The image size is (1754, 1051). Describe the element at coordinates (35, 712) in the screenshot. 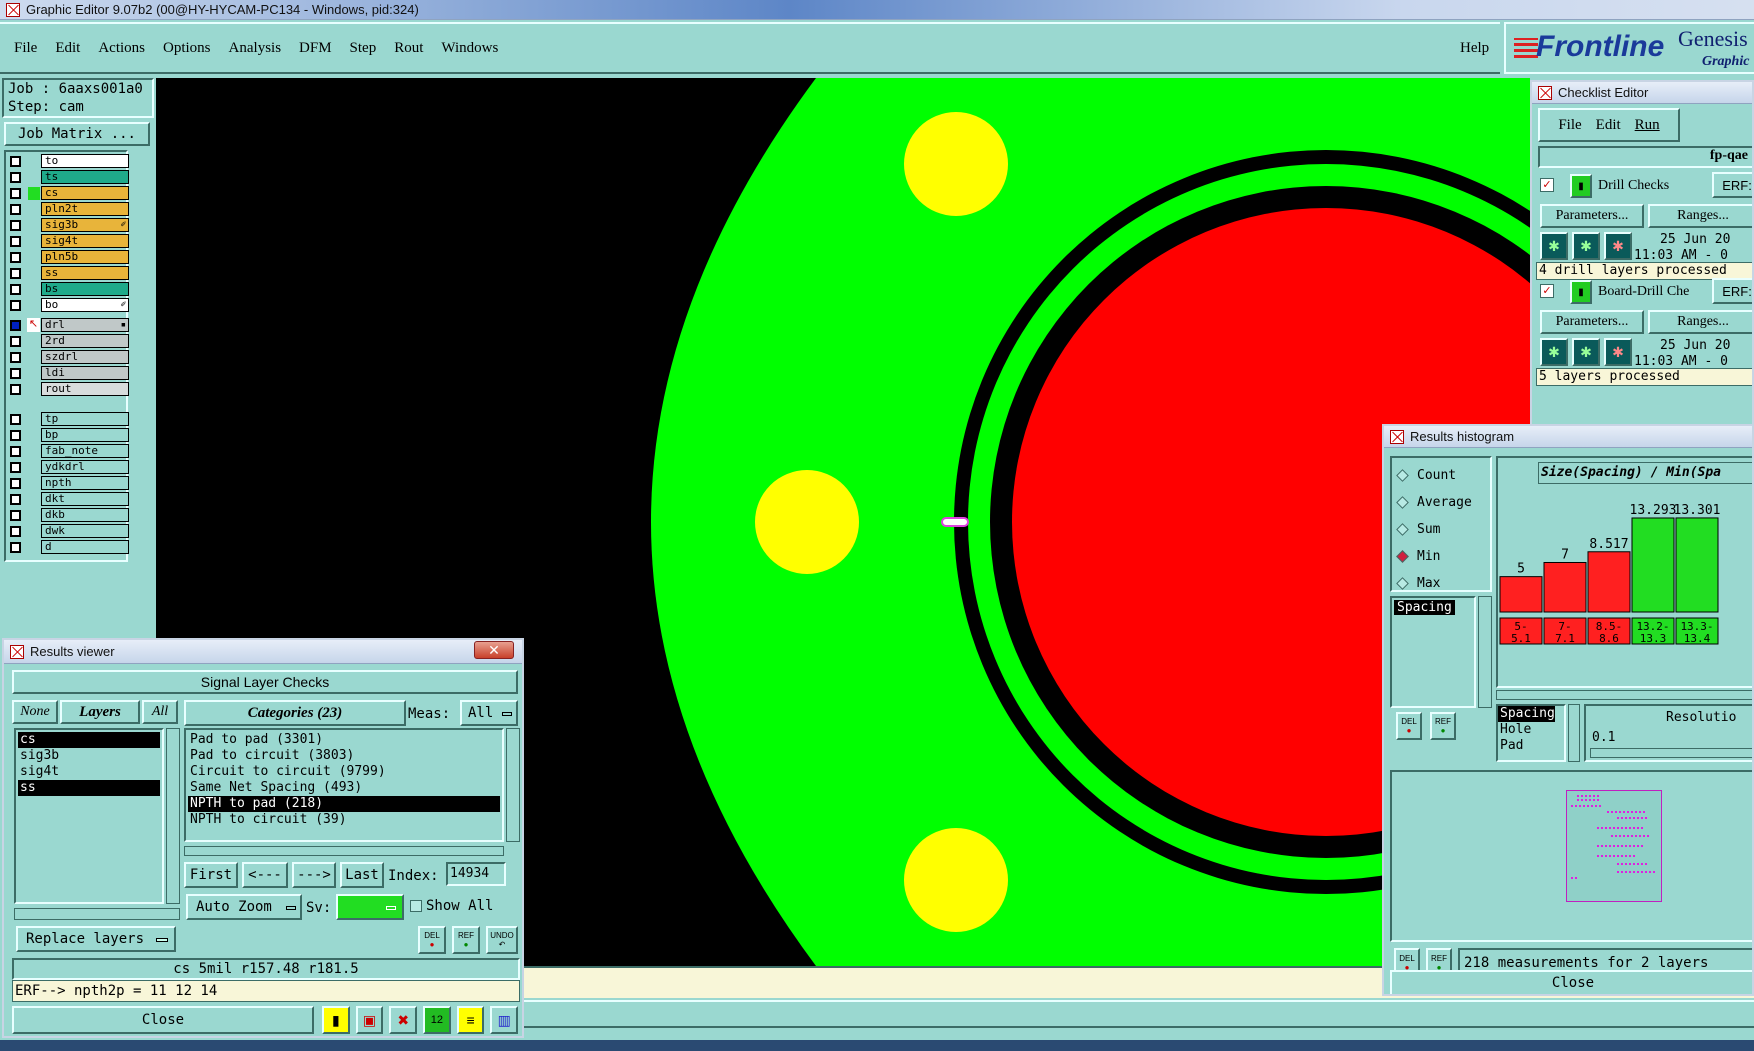

I see `none-button: None` at that location.